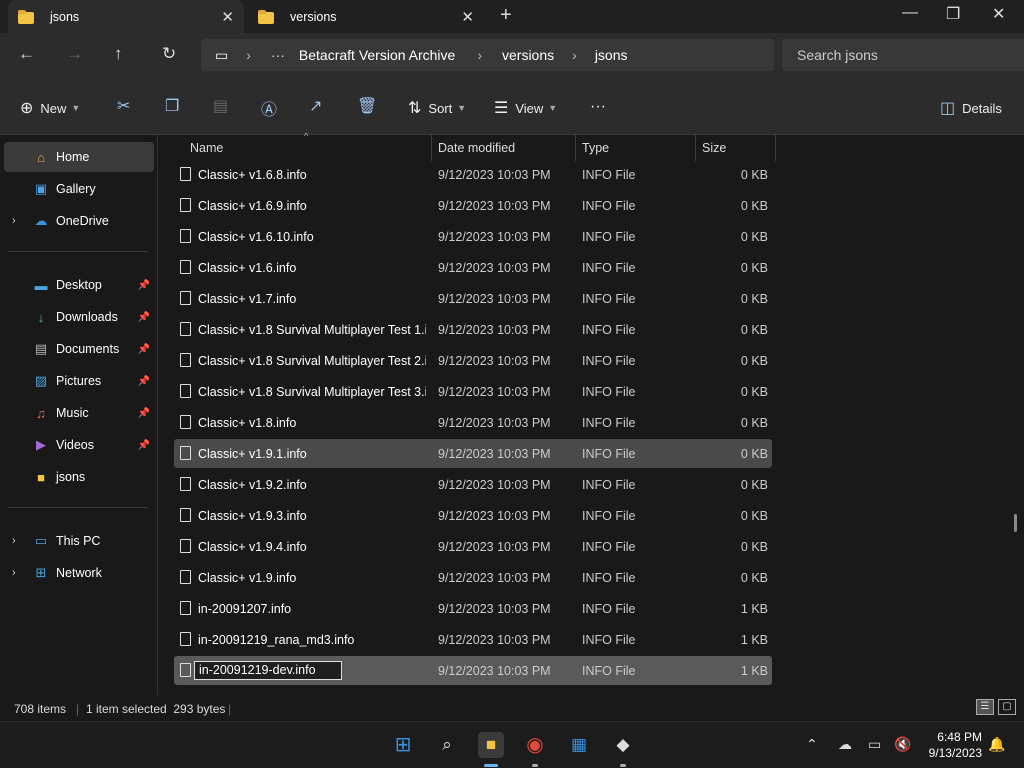 The image size is (1024, 768). Describe the element at coordinates (998, 14) in the screenshot. I see `window-close-icon: ✕` at that location.